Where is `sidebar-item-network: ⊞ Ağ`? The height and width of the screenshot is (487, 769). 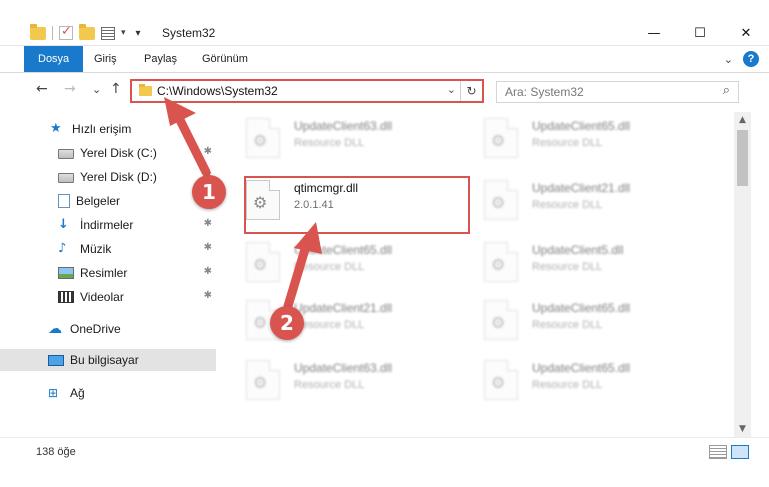
sidebar-item-network: ⊞ Ağ is located at coordinates (108, 393).